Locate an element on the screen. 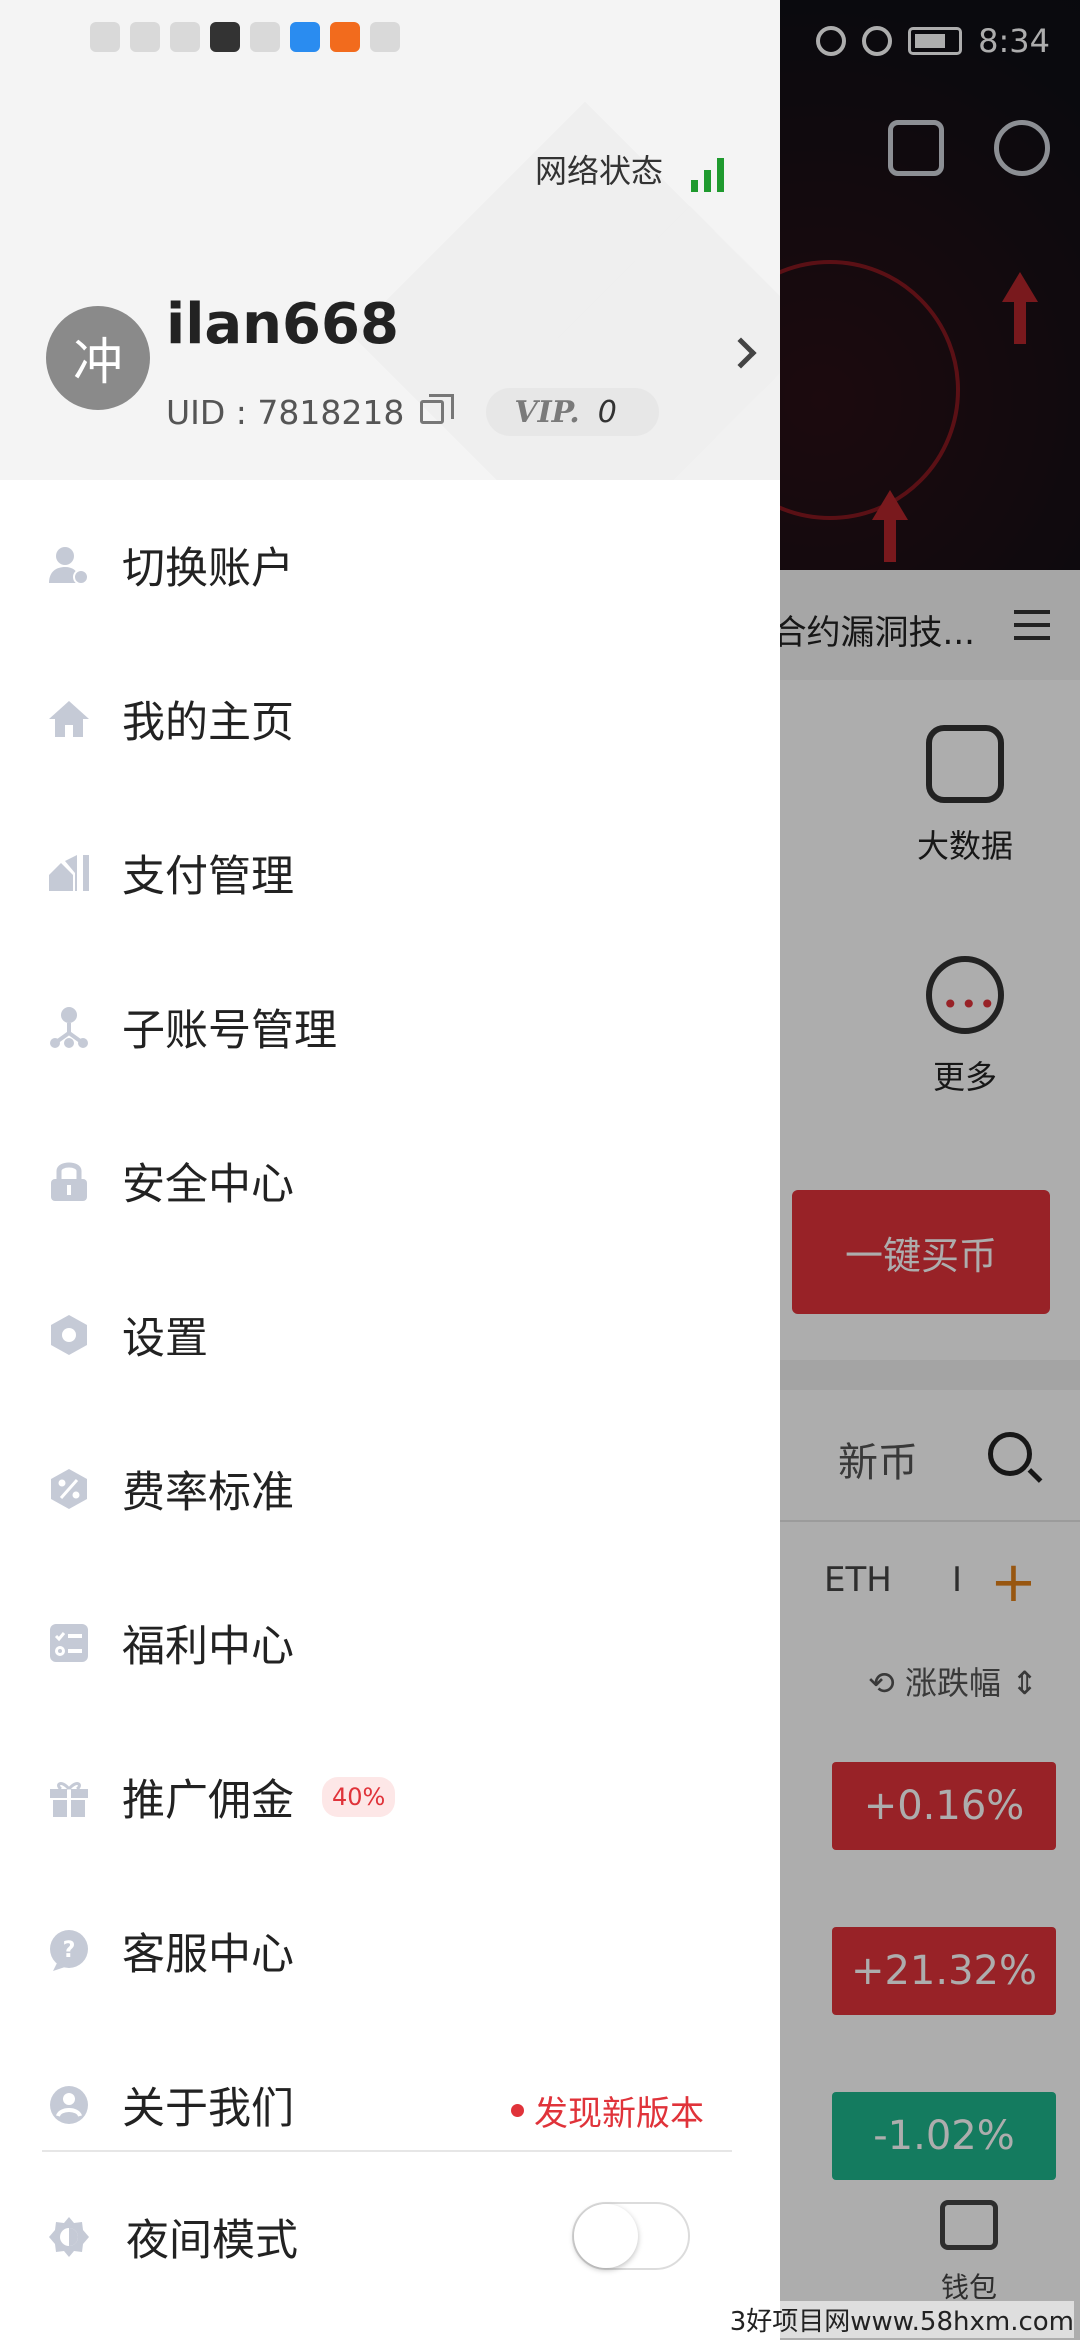 This screenshot has height=2340, width=1080. menu-item-payment: 支付管理 is located at coordinates (390, 873).